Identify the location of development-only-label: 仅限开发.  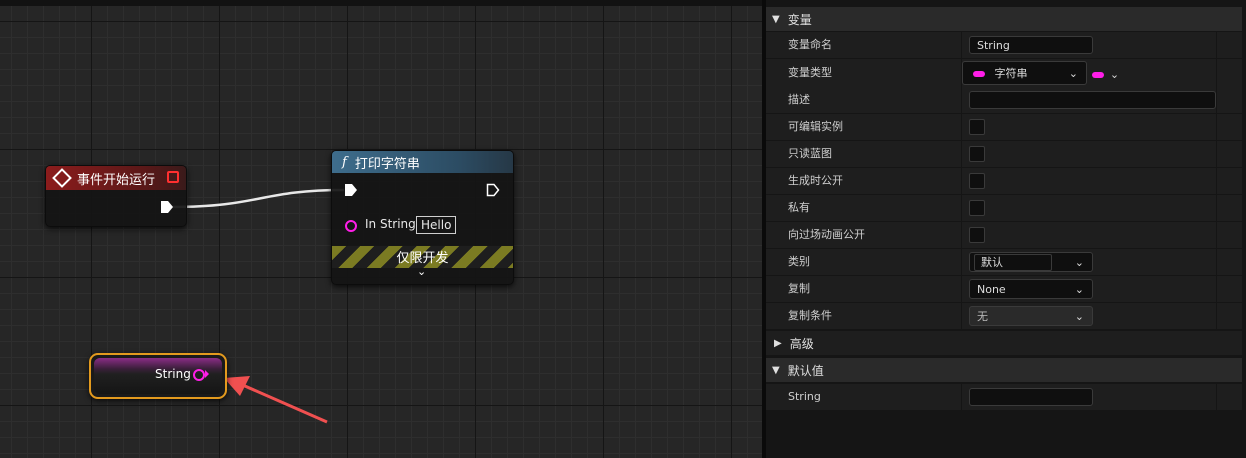
(422, 258).